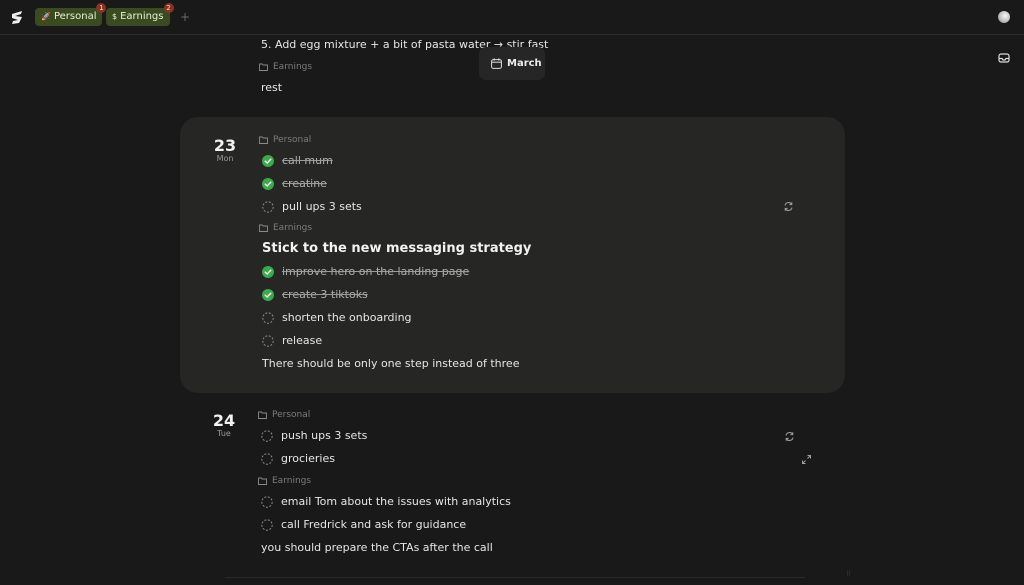  Describe the element at coordinates (115, 16) in the screenshot. I see `dollar-icon: $` at that location.